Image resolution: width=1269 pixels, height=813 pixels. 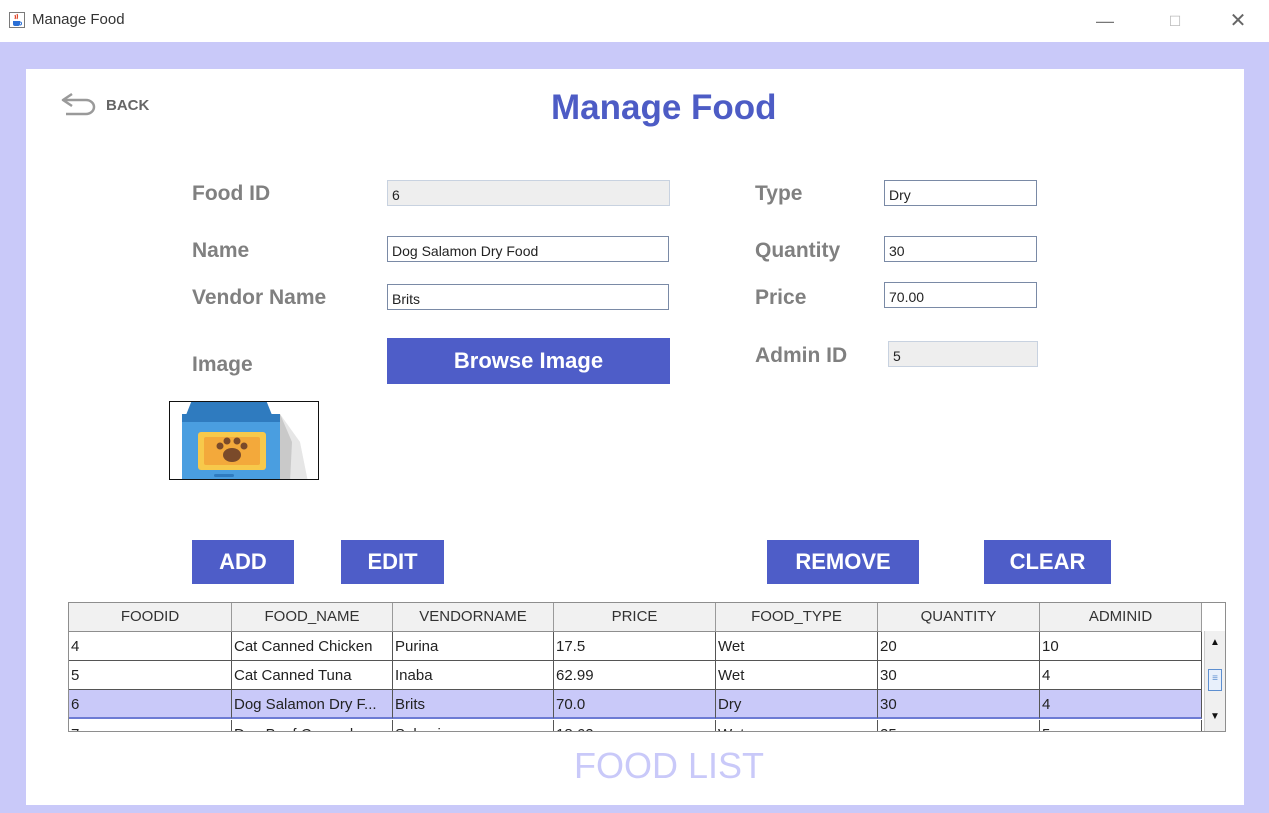 What do you see at coordinates (1121, 617) in the screenshot?
I see `column-header: ADMINID` at bounding box center [1121, 617].